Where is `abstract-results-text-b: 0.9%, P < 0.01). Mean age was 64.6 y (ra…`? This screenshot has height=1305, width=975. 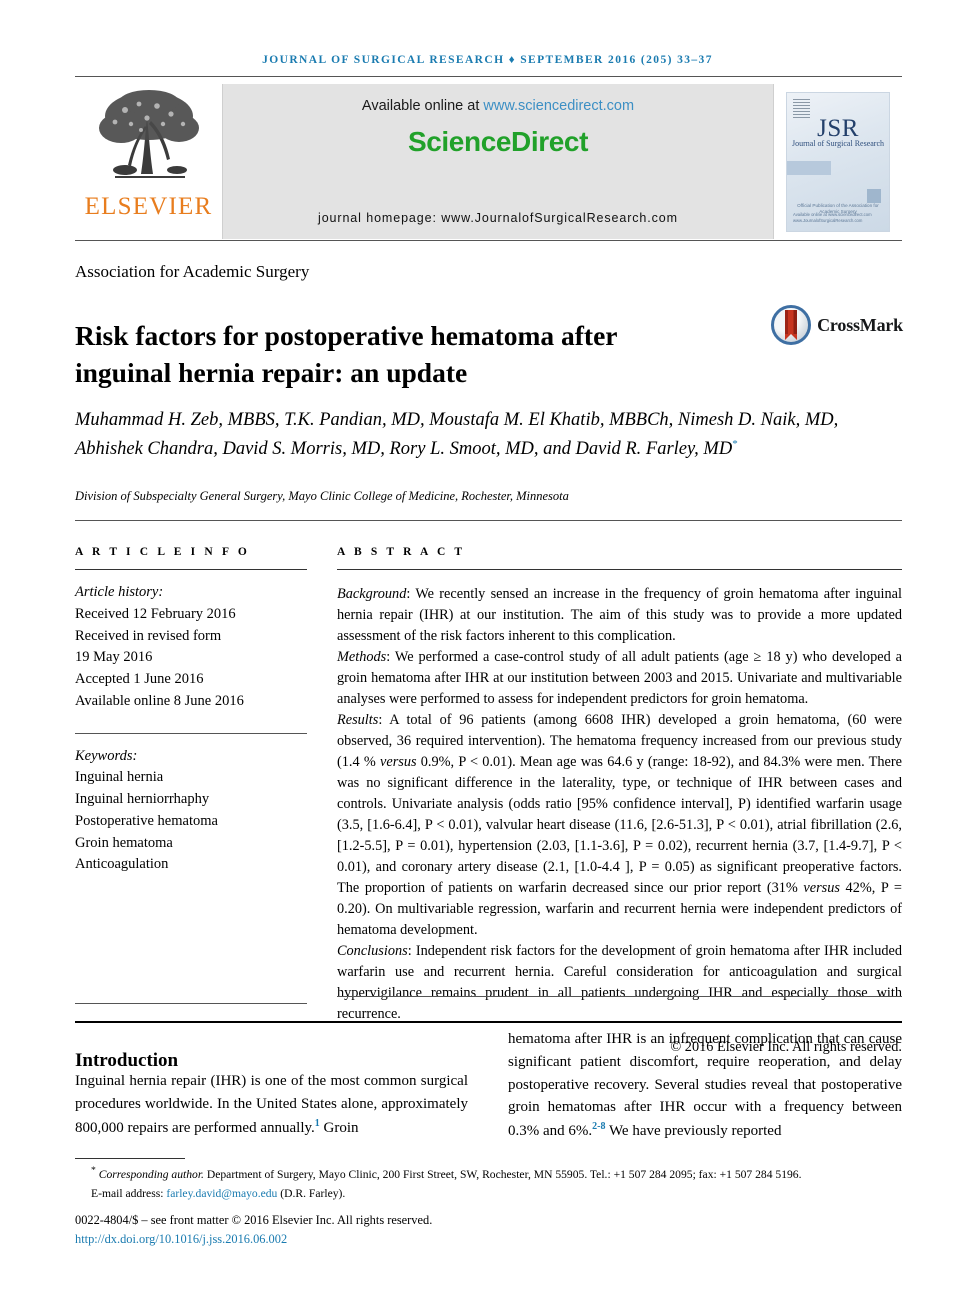
abstract-results-text-b: 0.9%, P < 0.01). Mean age was 64.6 y (ra… is located at coordinates (619, 825).